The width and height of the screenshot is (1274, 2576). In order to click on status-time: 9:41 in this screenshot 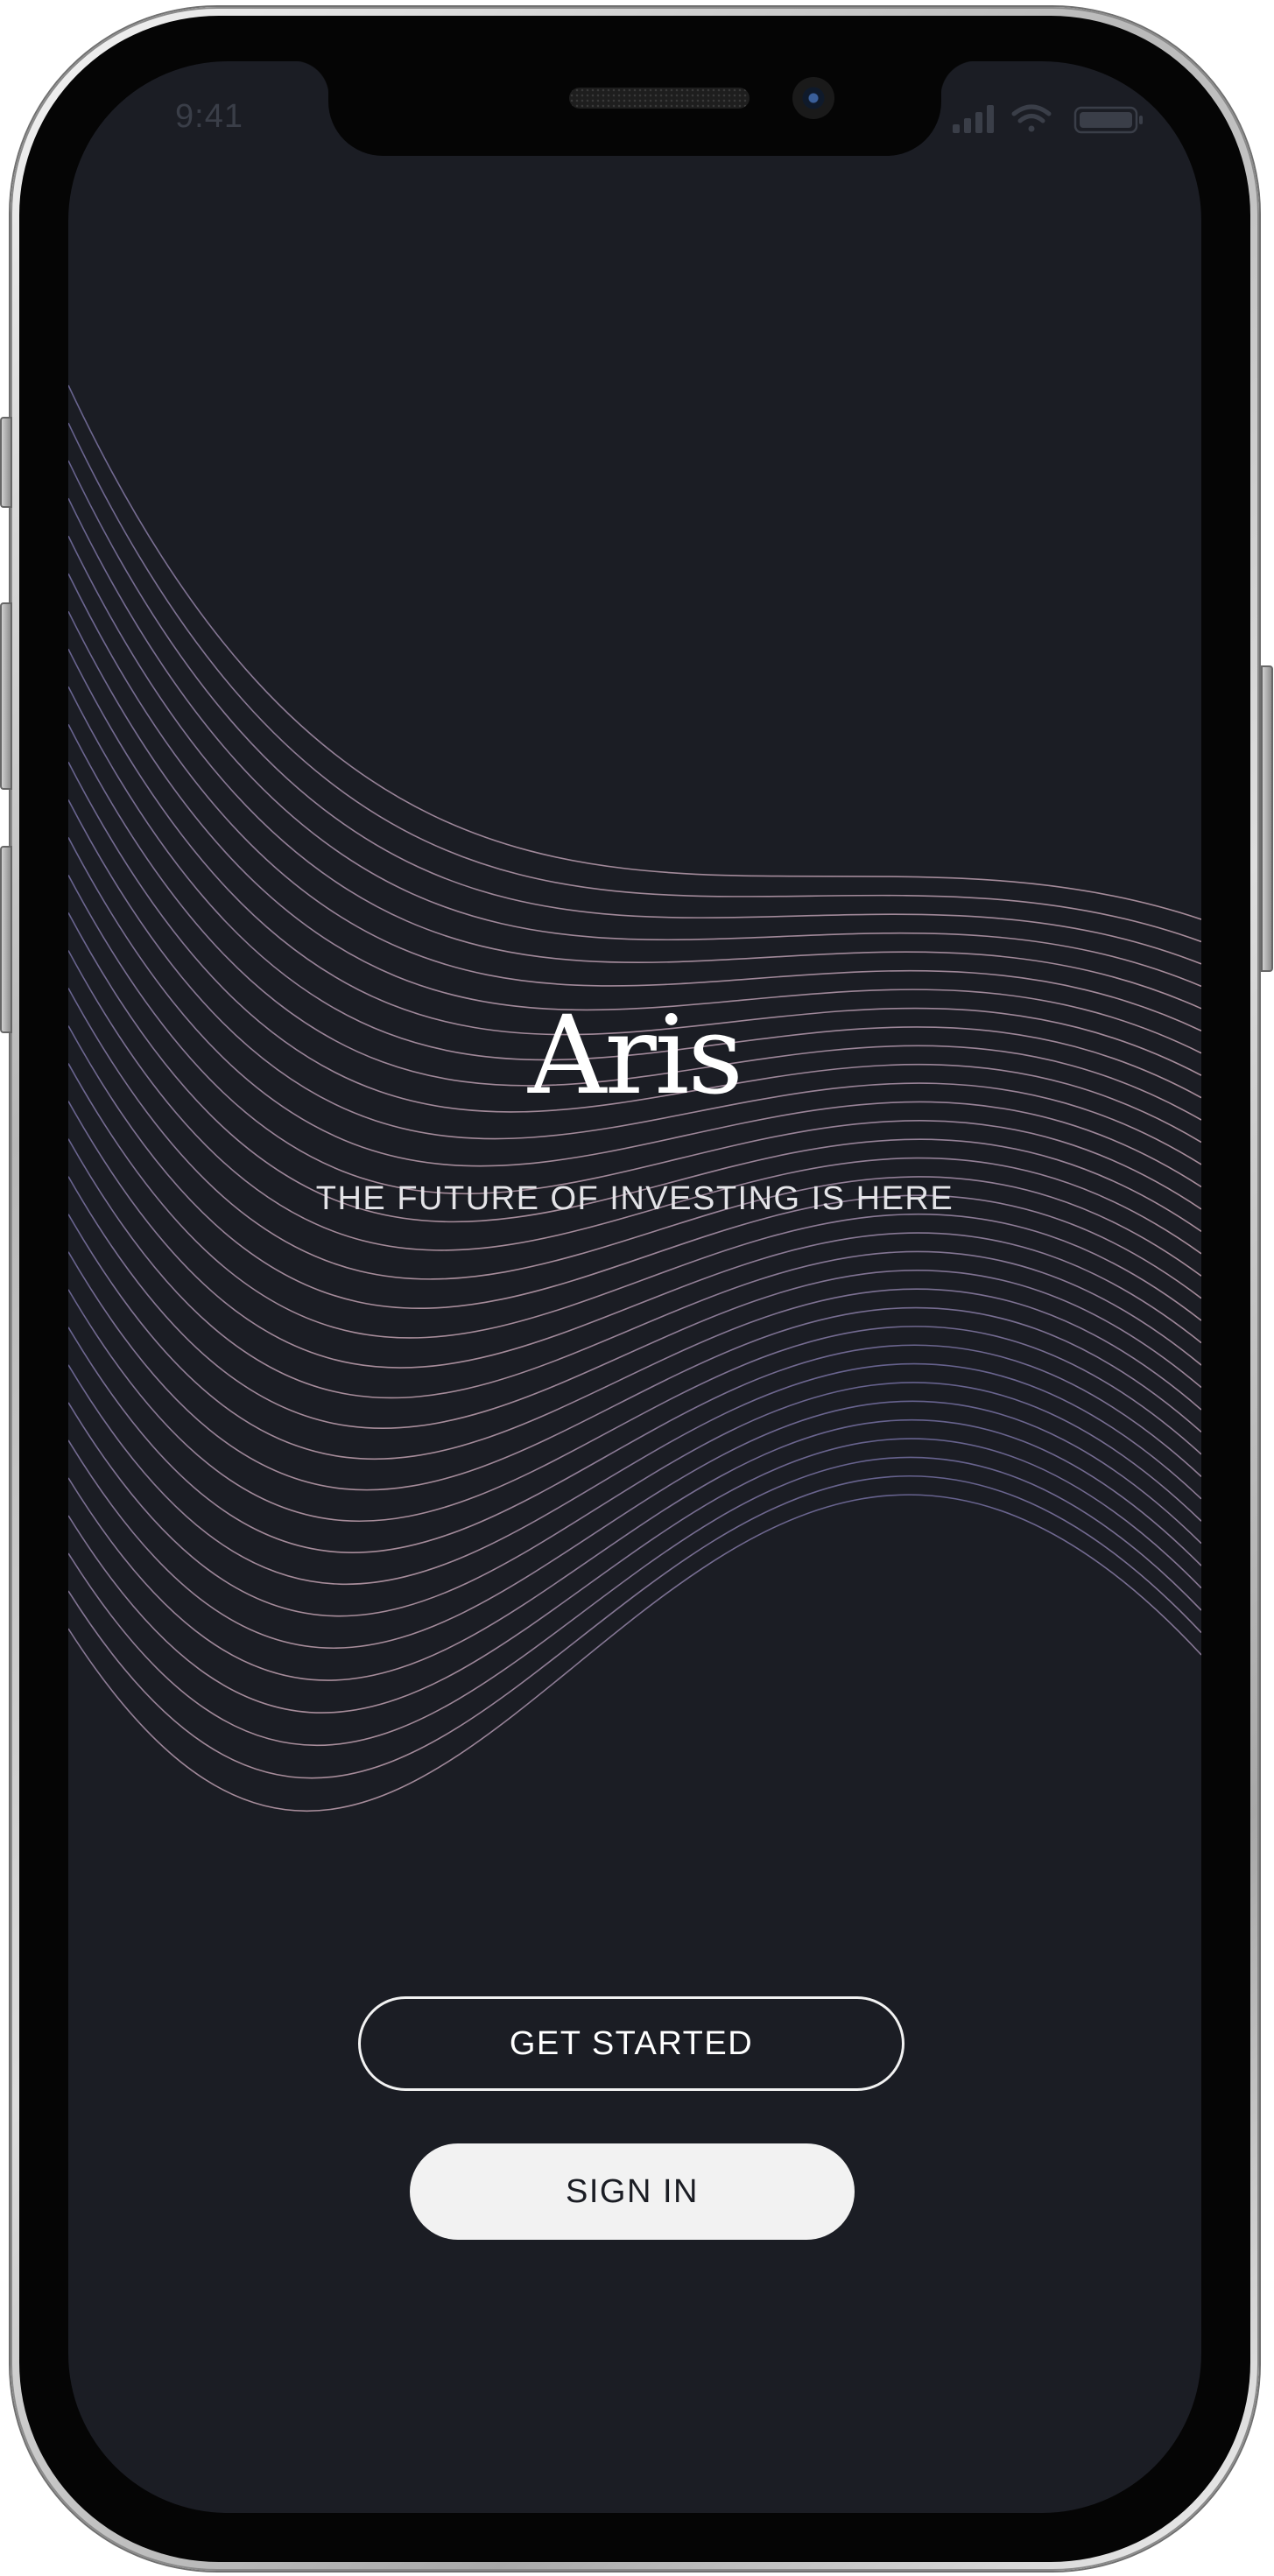, I will do `click(209, 116)`.